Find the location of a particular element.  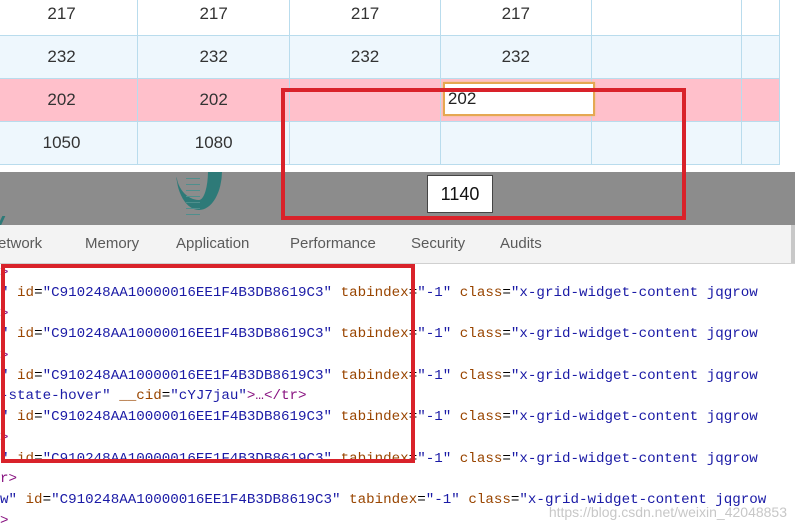

decorative-mark is located at coordinates (8, 220).